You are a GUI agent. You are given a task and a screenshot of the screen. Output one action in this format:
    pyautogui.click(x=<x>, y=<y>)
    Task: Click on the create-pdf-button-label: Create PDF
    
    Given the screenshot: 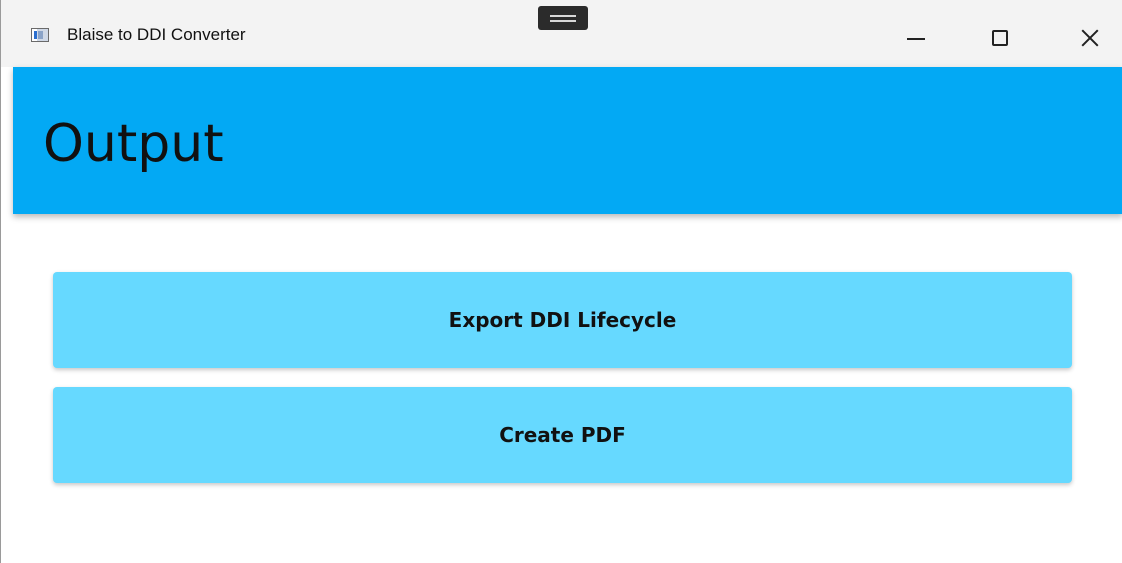 What is the action you would take?
    pyautogui.click(x=562, y=435)
    